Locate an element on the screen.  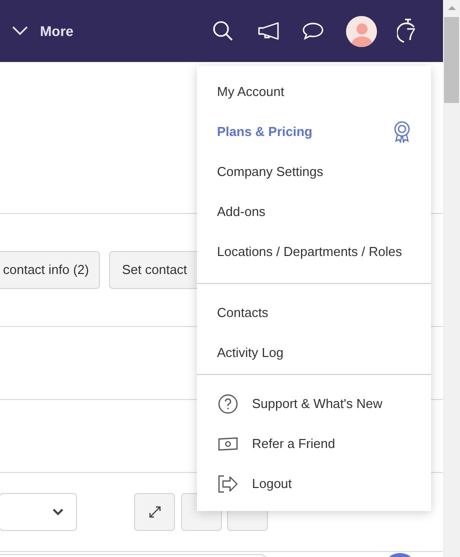
expand-button is located at coordinates (154, 512).